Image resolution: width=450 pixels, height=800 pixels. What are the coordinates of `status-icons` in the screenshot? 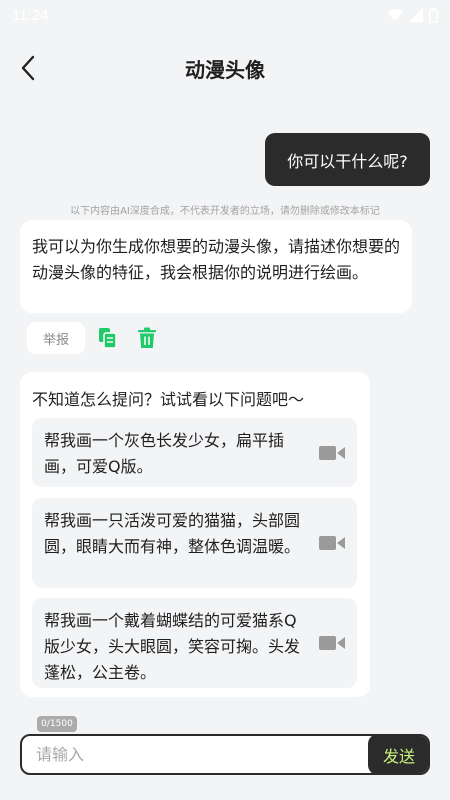 It's located at (412, 15).